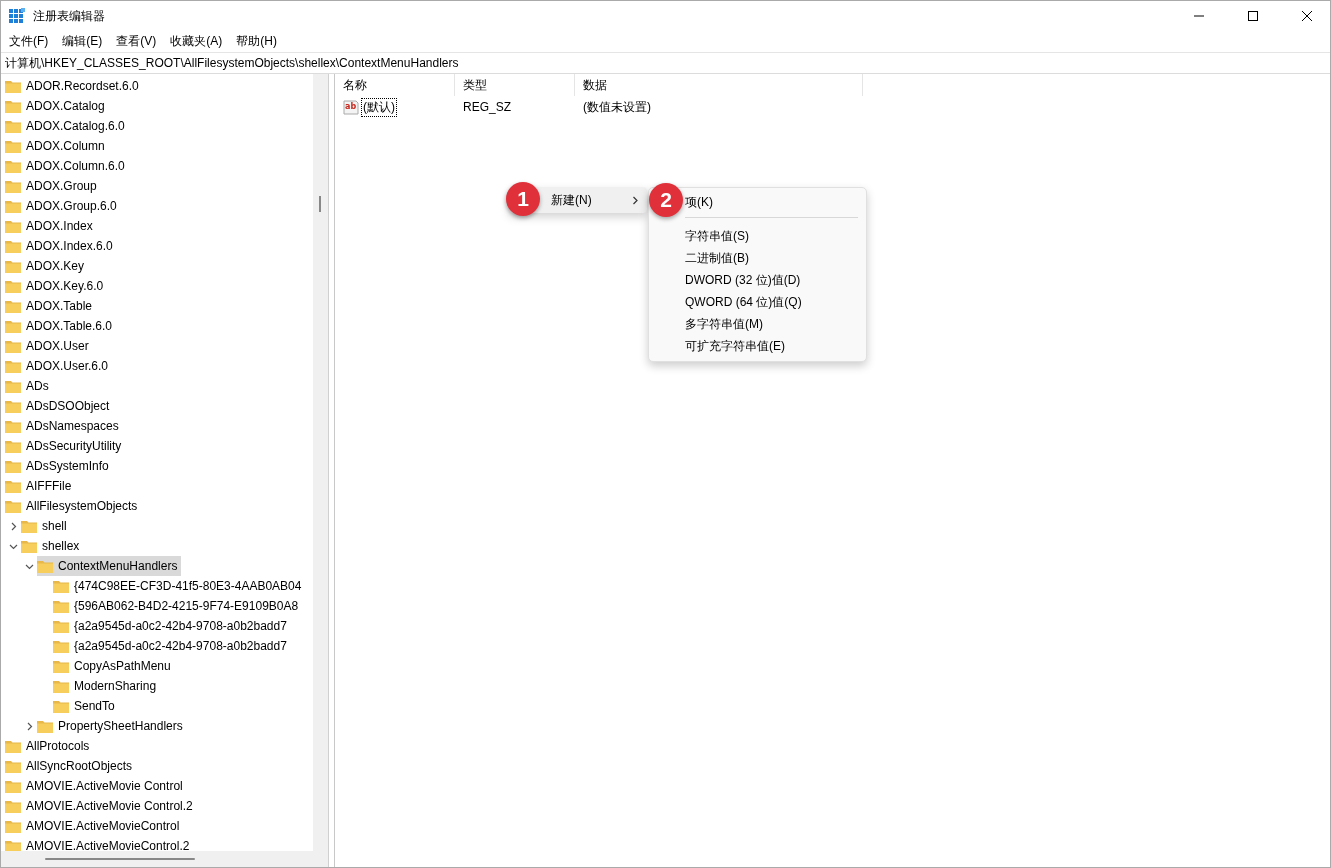 This screenshot has height=868, width=1331. What do you see at coordinates (666, 200) in the screenshot?
I see `step-badge: 2` at bounding box center [666, 200].